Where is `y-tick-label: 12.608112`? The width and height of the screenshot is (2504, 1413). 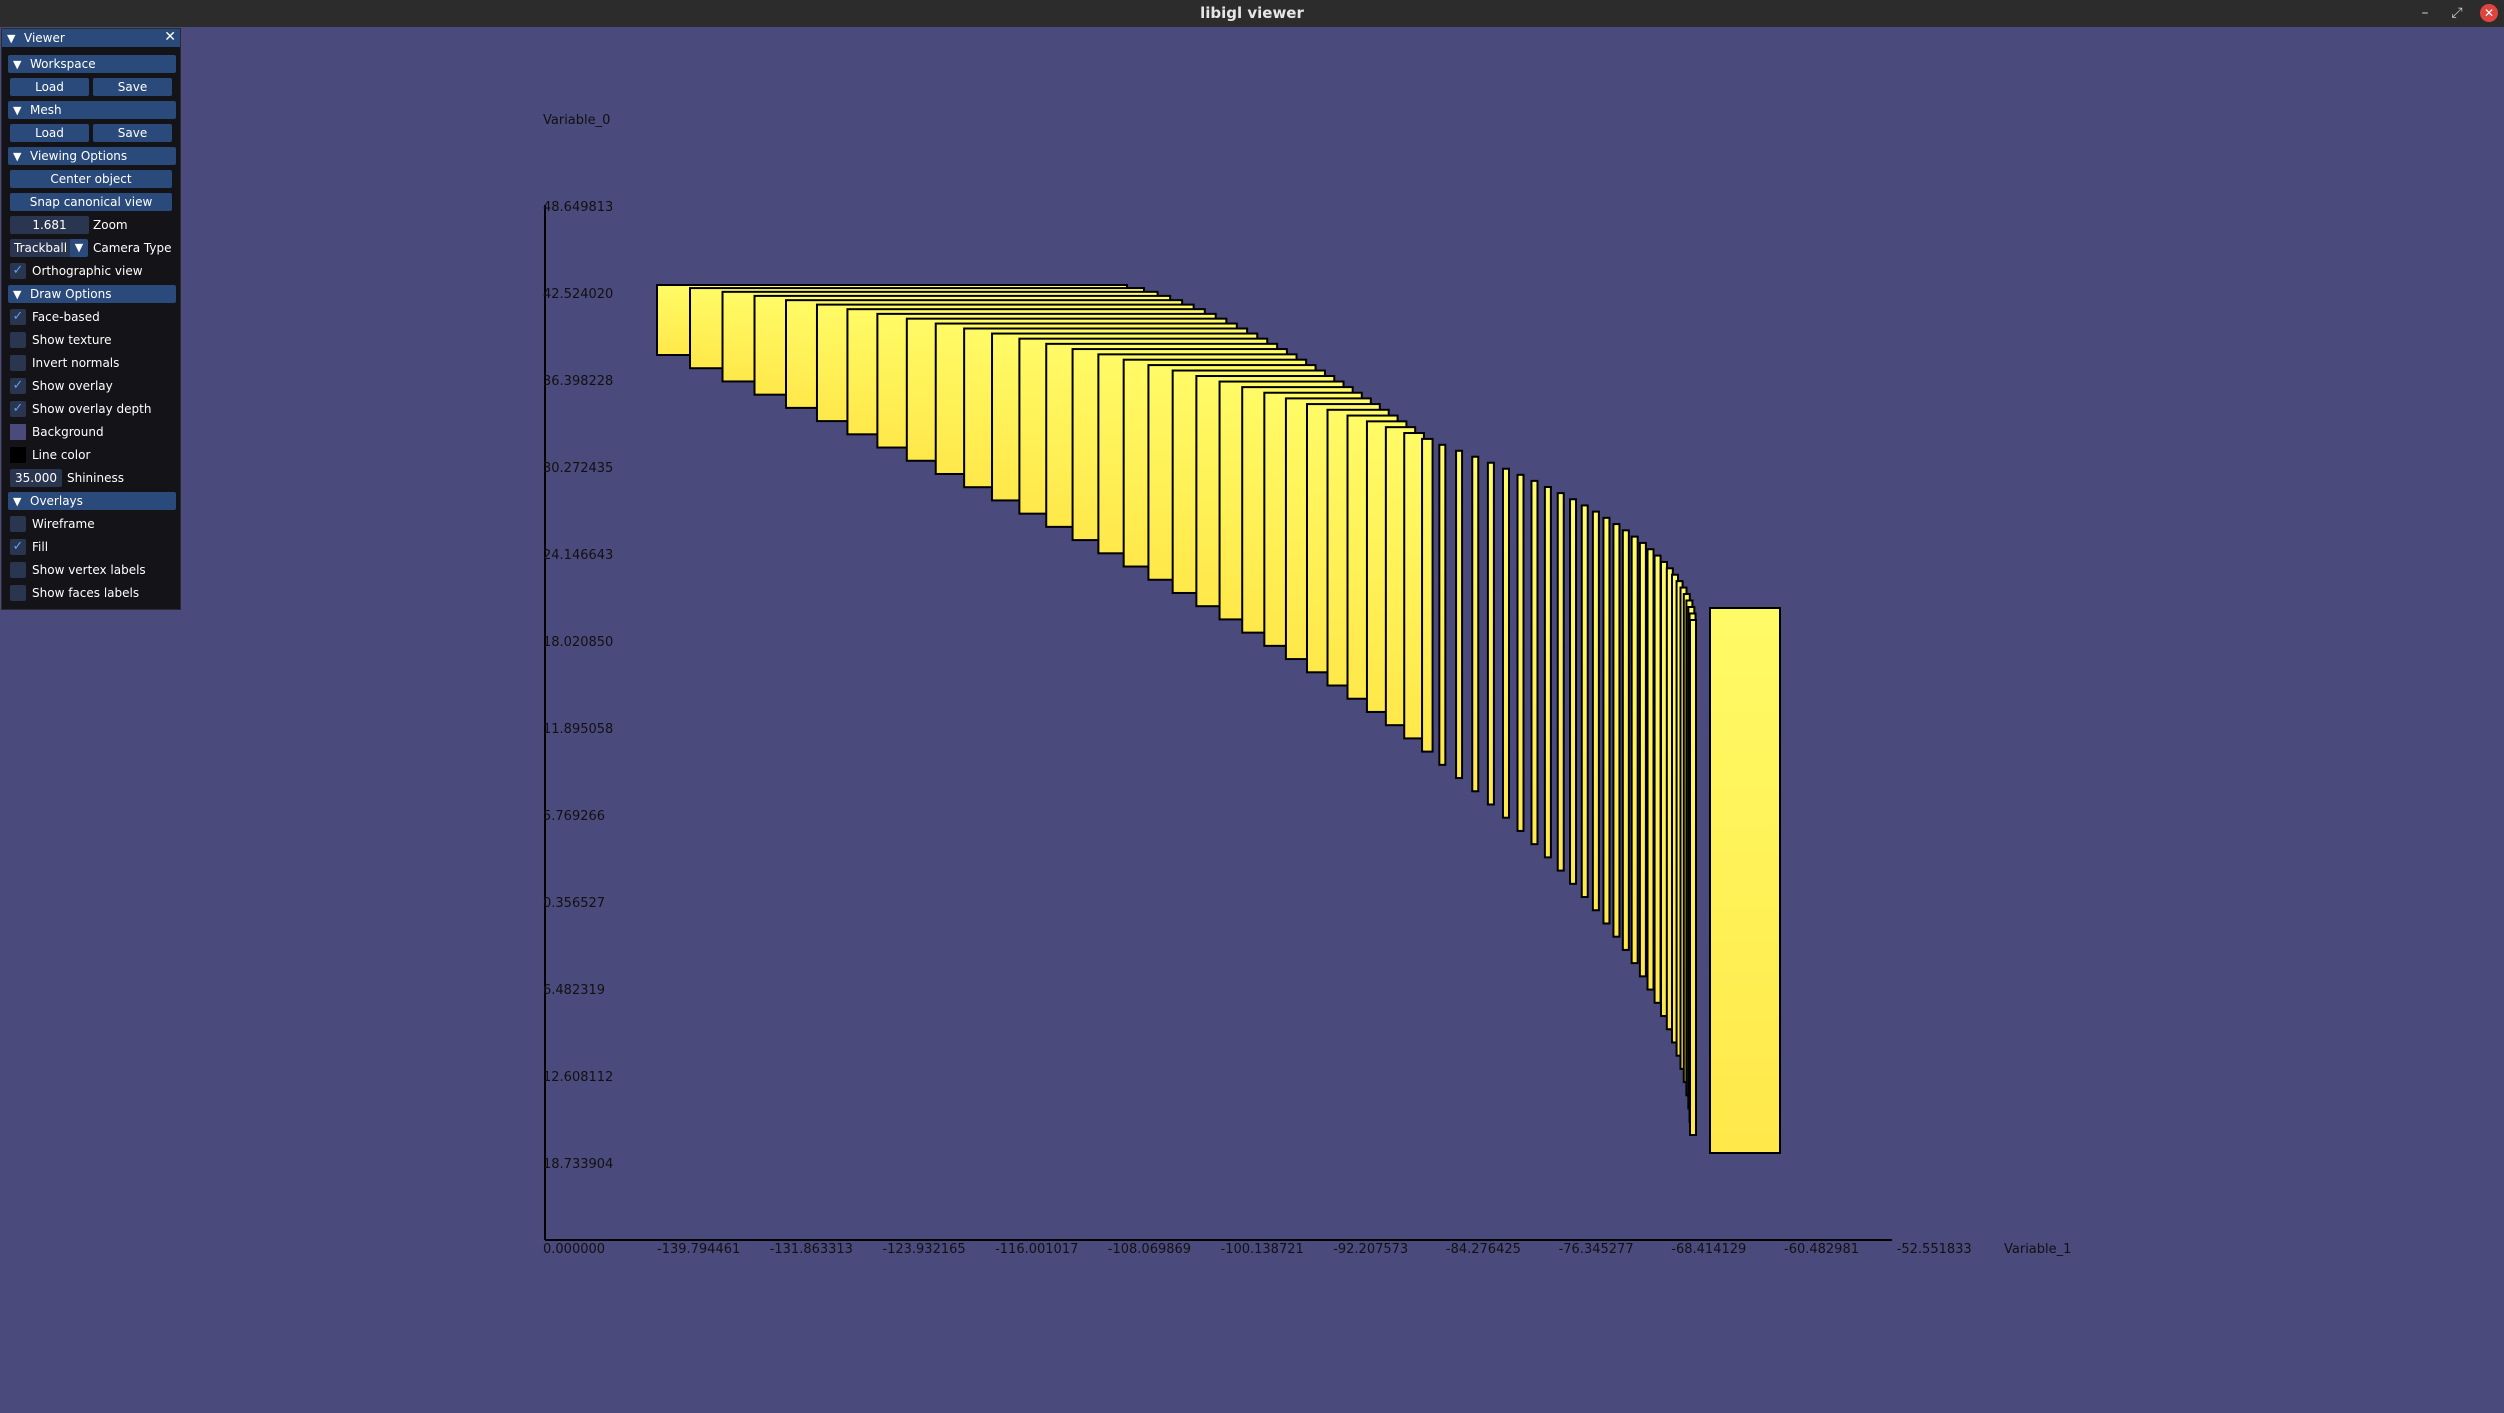 y-tick-label: 12.608112 is located at coordinates (578, 1077).